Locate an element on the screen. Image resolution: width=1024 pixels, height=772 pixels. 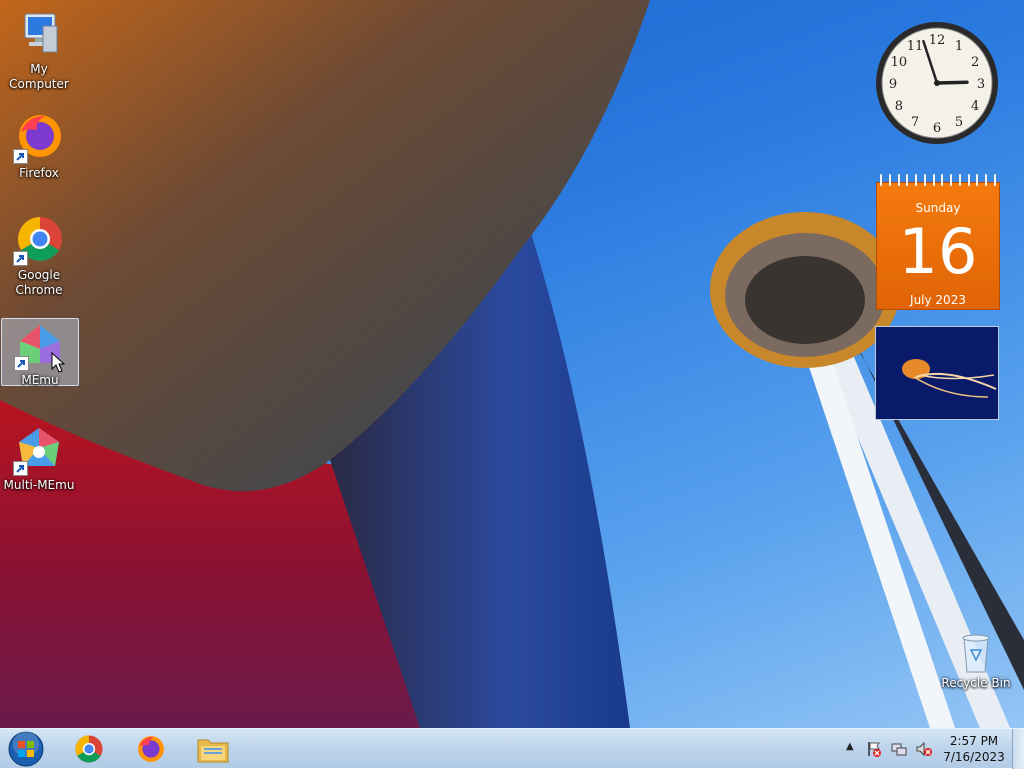
jellyfish-image is located at coordinates (937, 373).